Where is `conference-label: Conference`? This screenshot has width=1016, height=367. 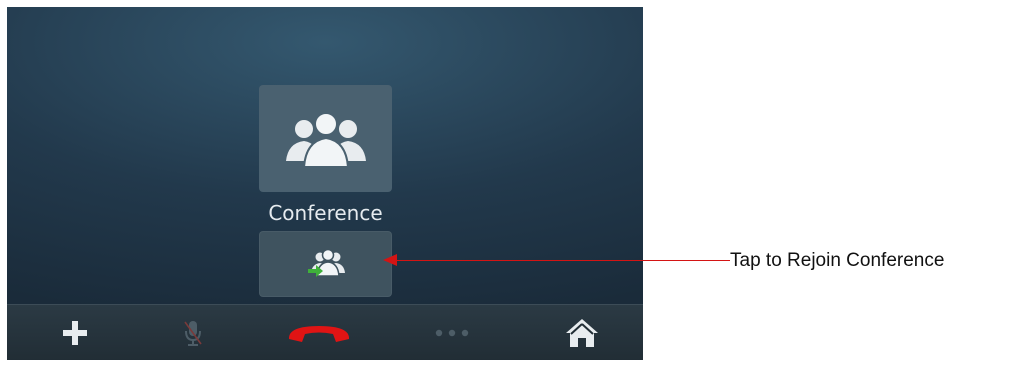 conference-label: Conference is located at coordinates (325, 213).